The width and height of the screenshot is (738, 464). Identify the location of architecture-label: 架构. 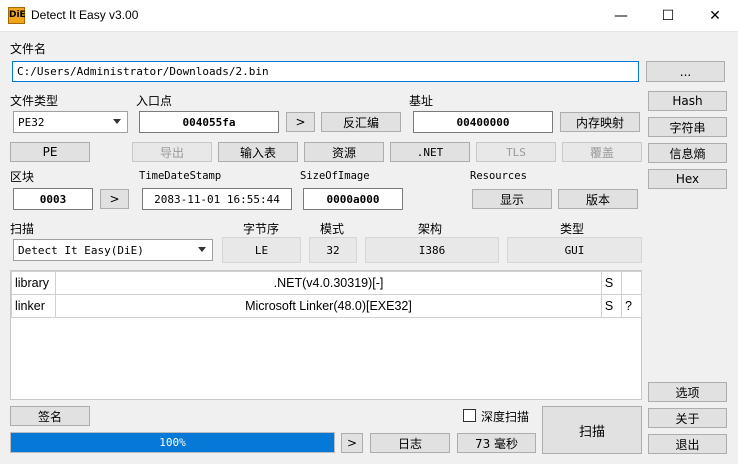
(430, 229).